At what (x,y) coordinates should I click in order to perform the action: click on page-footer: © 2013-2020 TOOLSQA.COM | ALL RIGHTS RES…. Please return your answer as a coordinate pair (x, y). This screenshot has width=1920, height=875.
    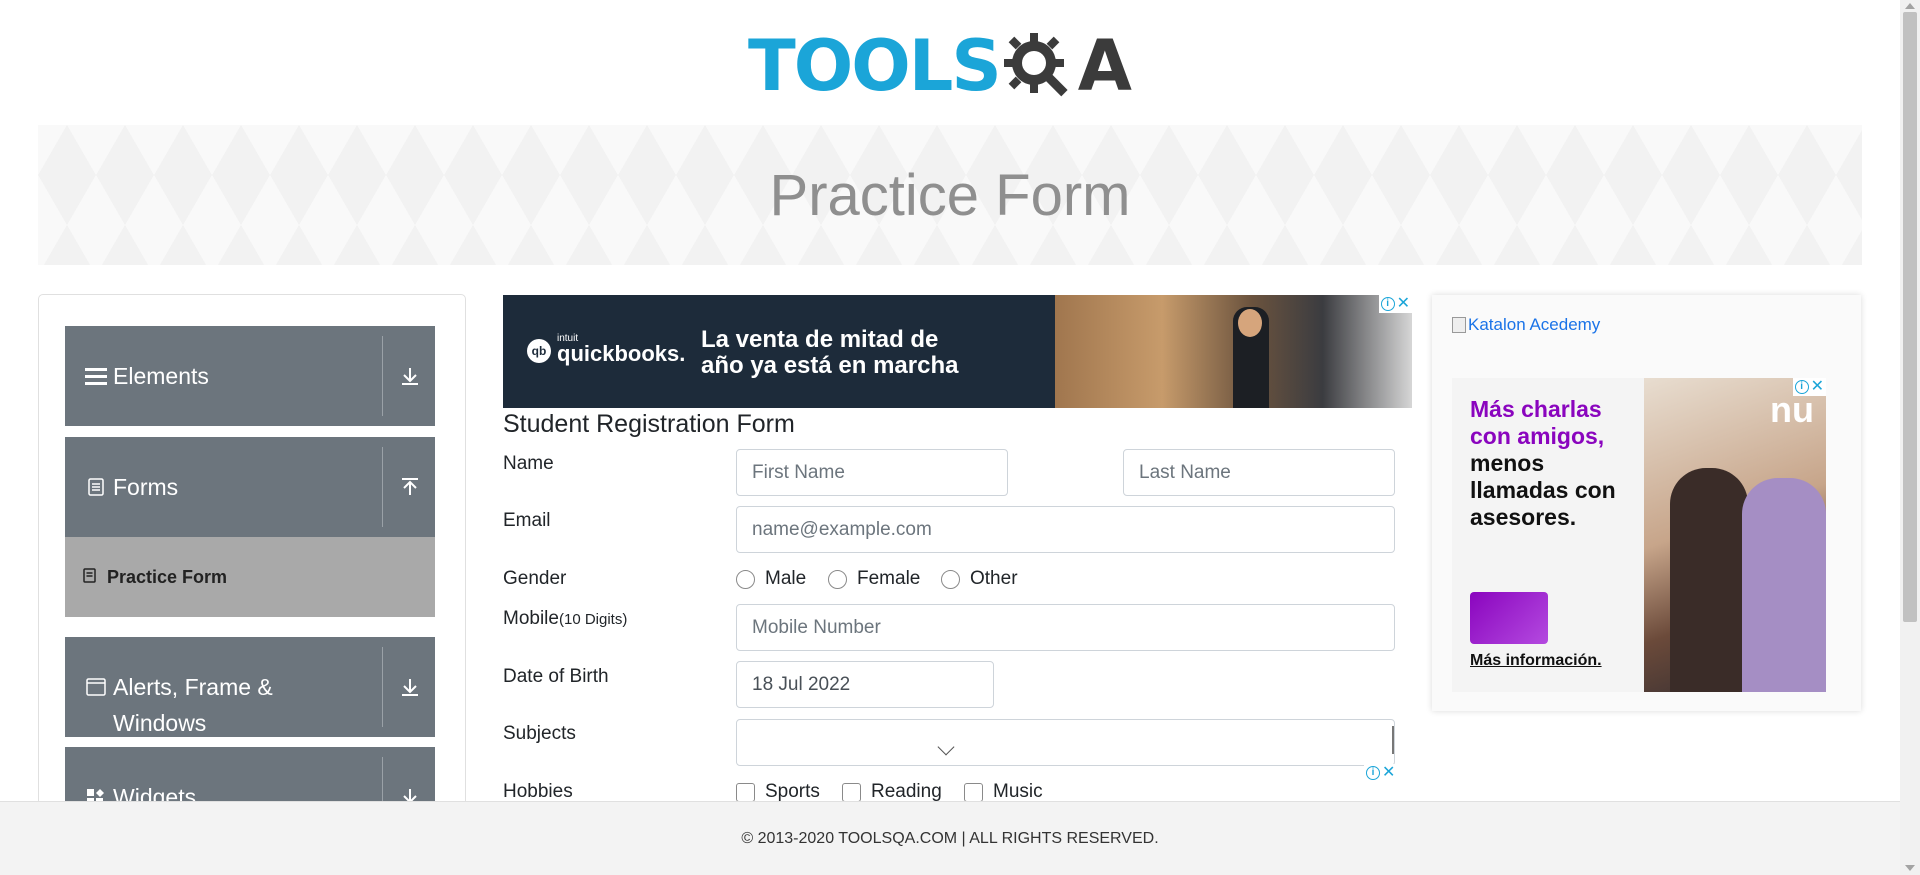
    Looking at the image, I should click on (950, 838).